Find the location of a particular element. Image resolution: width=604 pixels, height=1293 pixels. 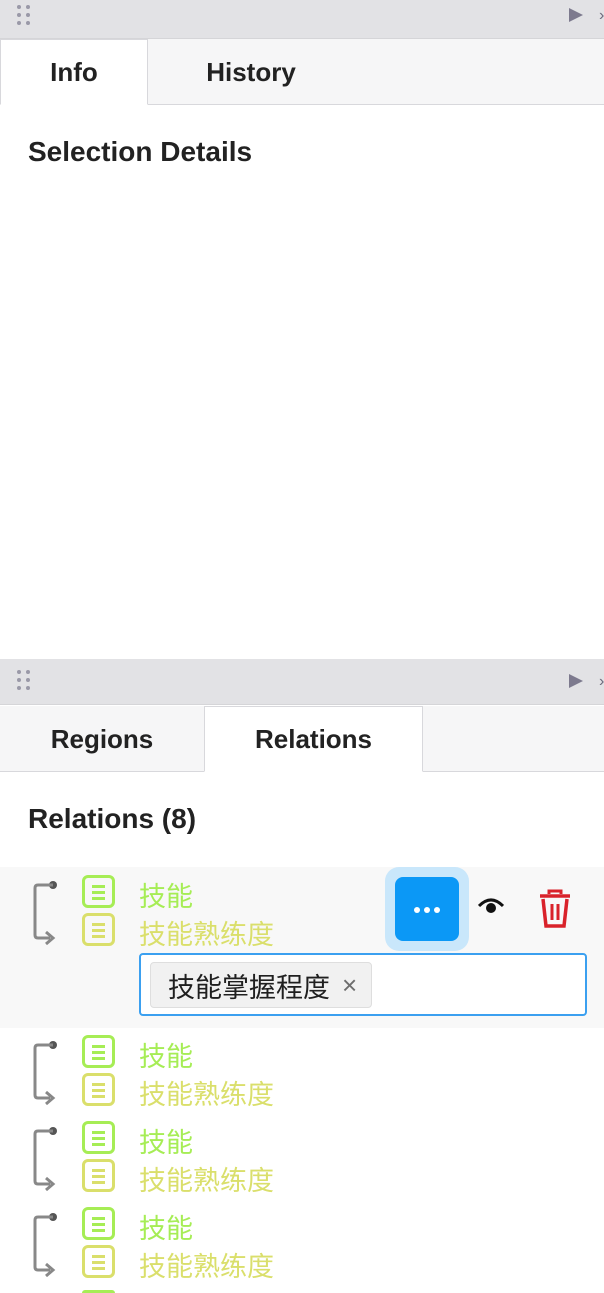

relation-item: 技能 技能熟练度 技能掌握程度 × is located at coordinates (302, 947).